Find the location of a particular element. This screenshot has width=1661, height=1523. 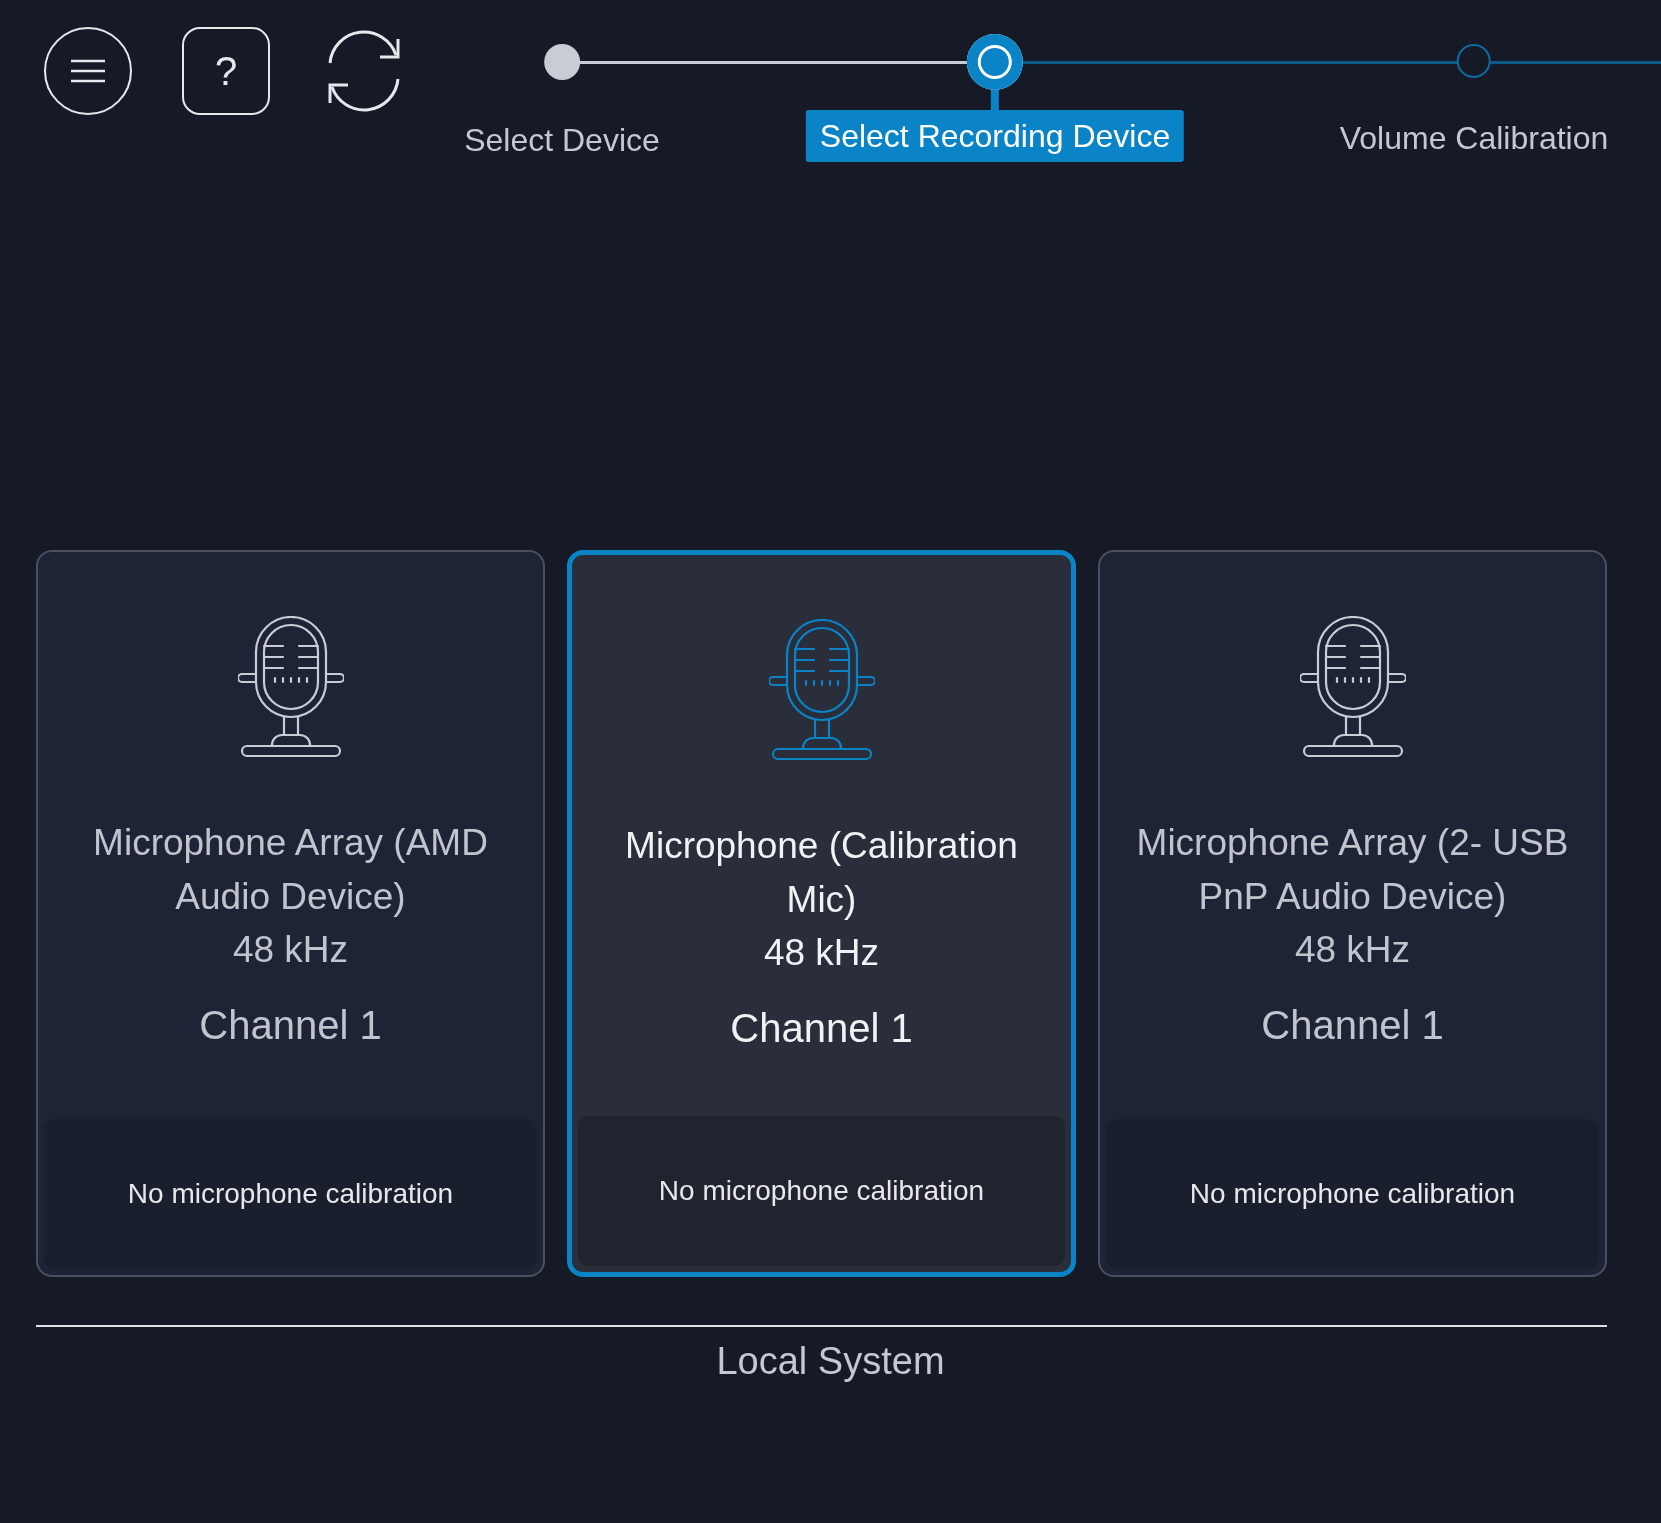

device-name: Microphone (Calibration Mic) is located at coordinates (821, 873).